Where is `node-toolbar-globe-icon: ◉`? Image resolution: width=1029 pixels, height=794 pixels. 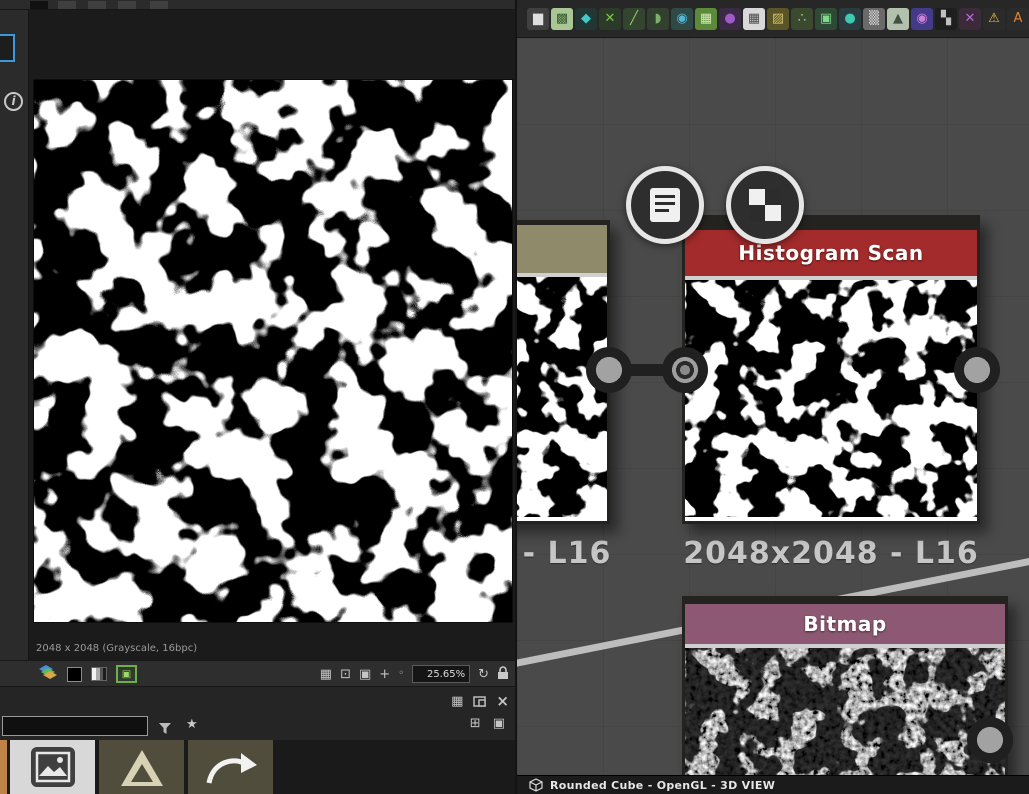
node-toolbar-globe-icon: ◉ is located at coordinates (682, 18).